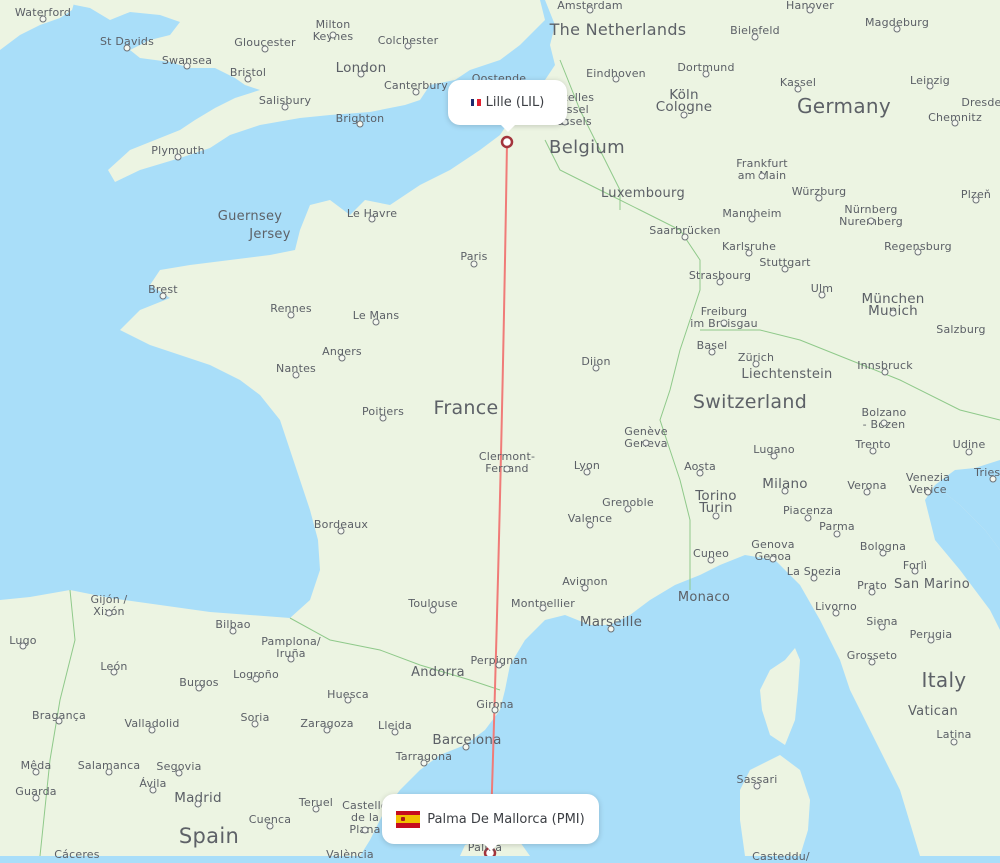 This screenshot has width=1000, height=863. Describe the element at coordinates (931, 640) in the screenshot. I see `city-dot-perugia` at that location.